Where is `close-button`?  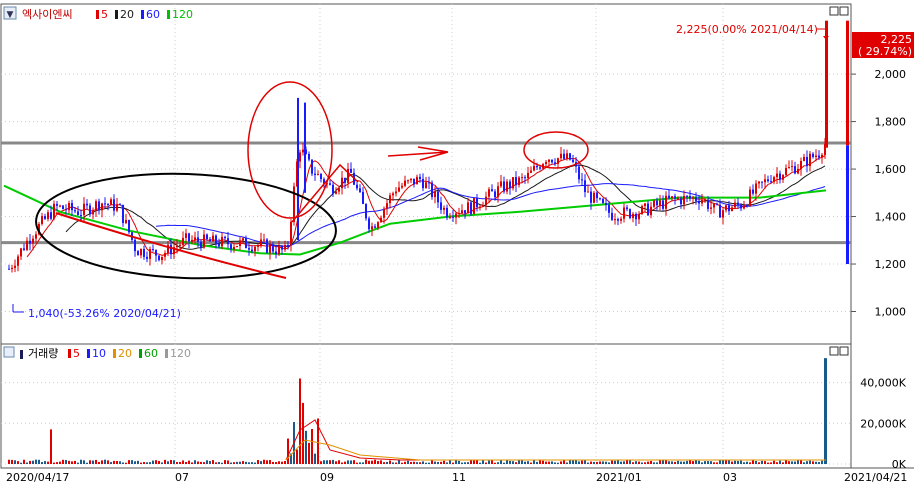
close-button is located at coordinates (844, 11).